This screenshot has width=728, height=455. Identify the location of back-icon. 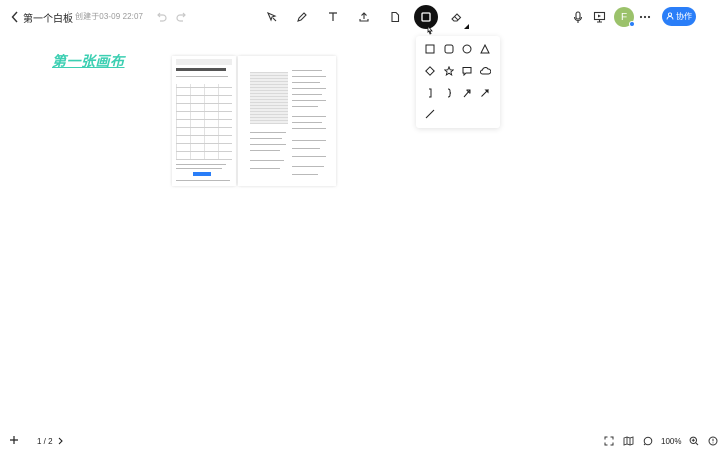
(15, 17).